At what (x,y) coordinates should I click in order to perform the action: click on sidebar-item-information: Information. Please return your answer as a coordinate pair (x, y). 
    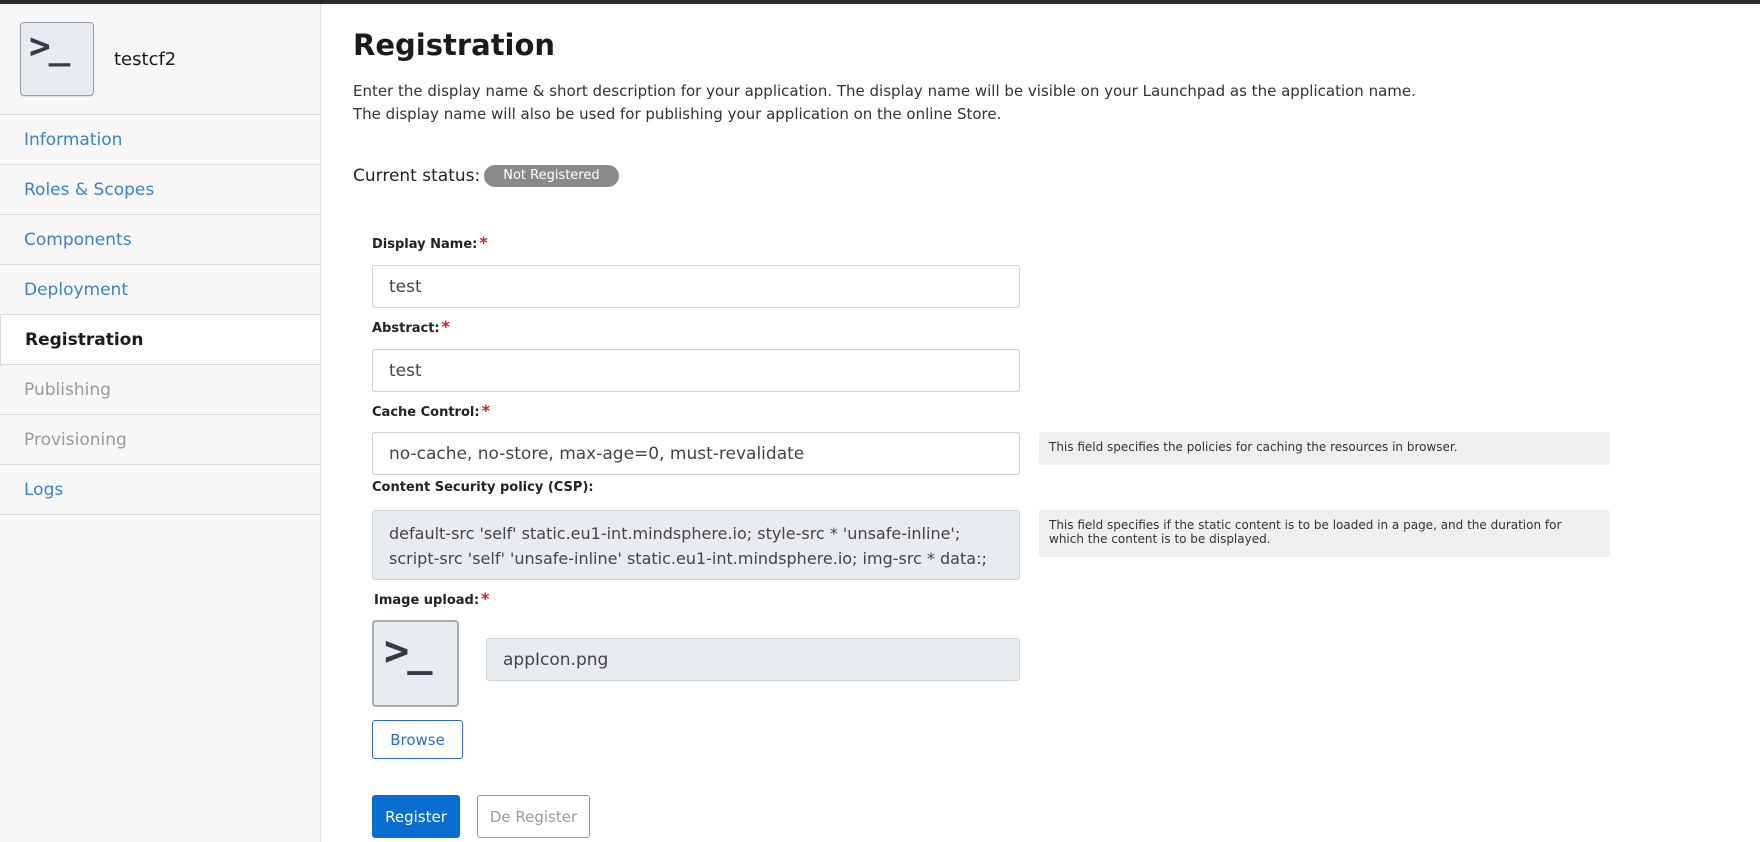
    Looking at the image, I should click on (160, 140).